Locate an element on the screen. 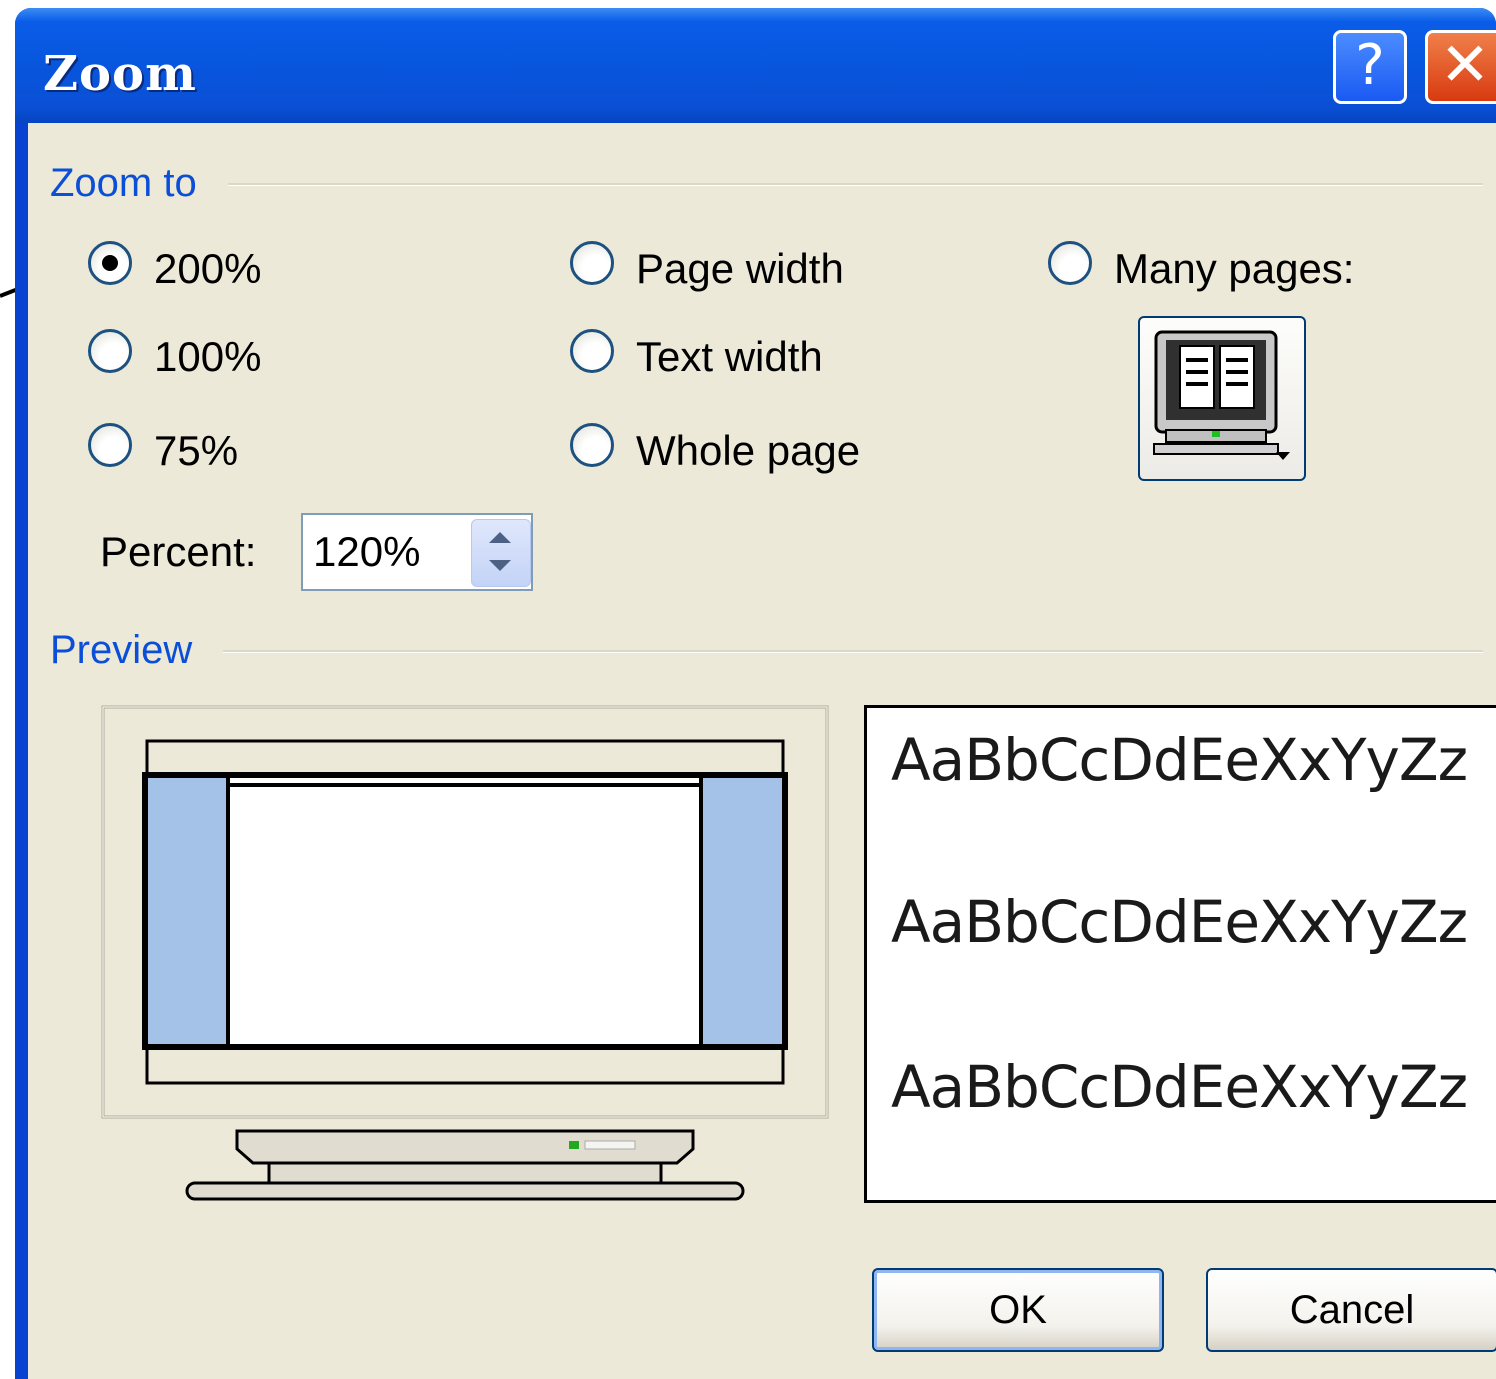  radio-whole-page is located at coordinates (592, 445).